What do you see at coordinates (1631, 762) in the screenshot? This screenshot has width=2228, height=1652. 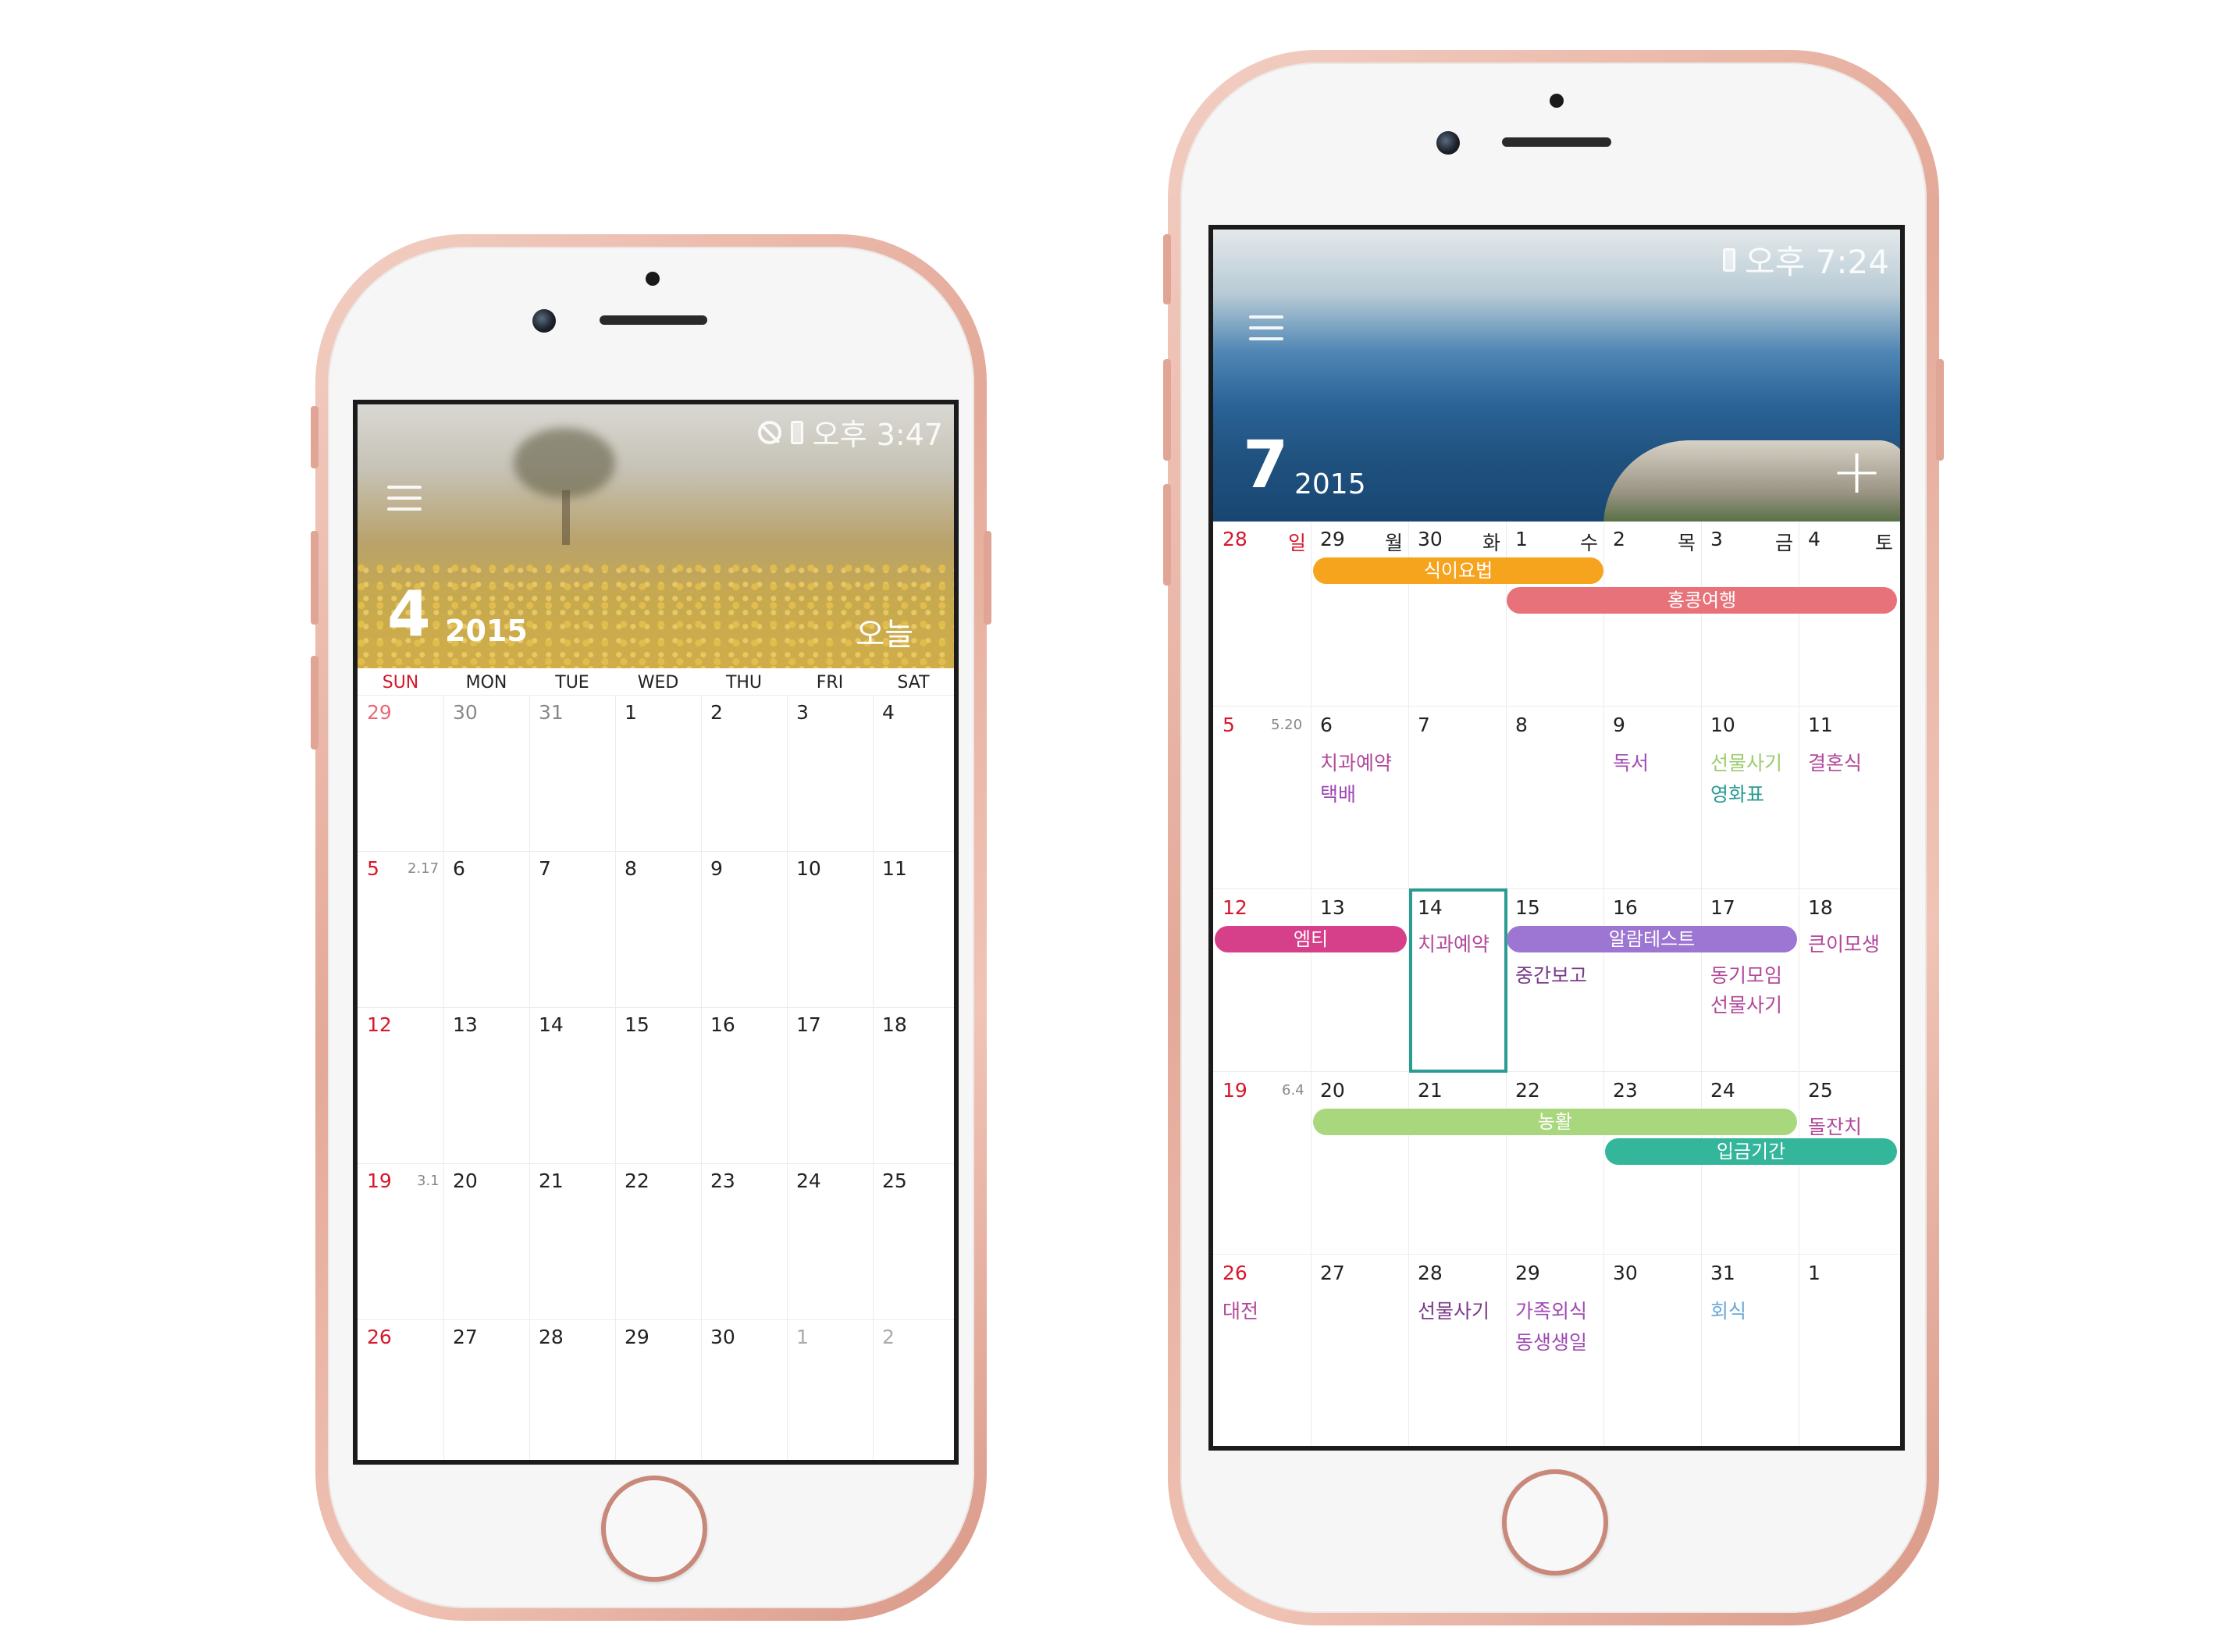 I see `event-text: 독서` at bounding box center [1631, 762].